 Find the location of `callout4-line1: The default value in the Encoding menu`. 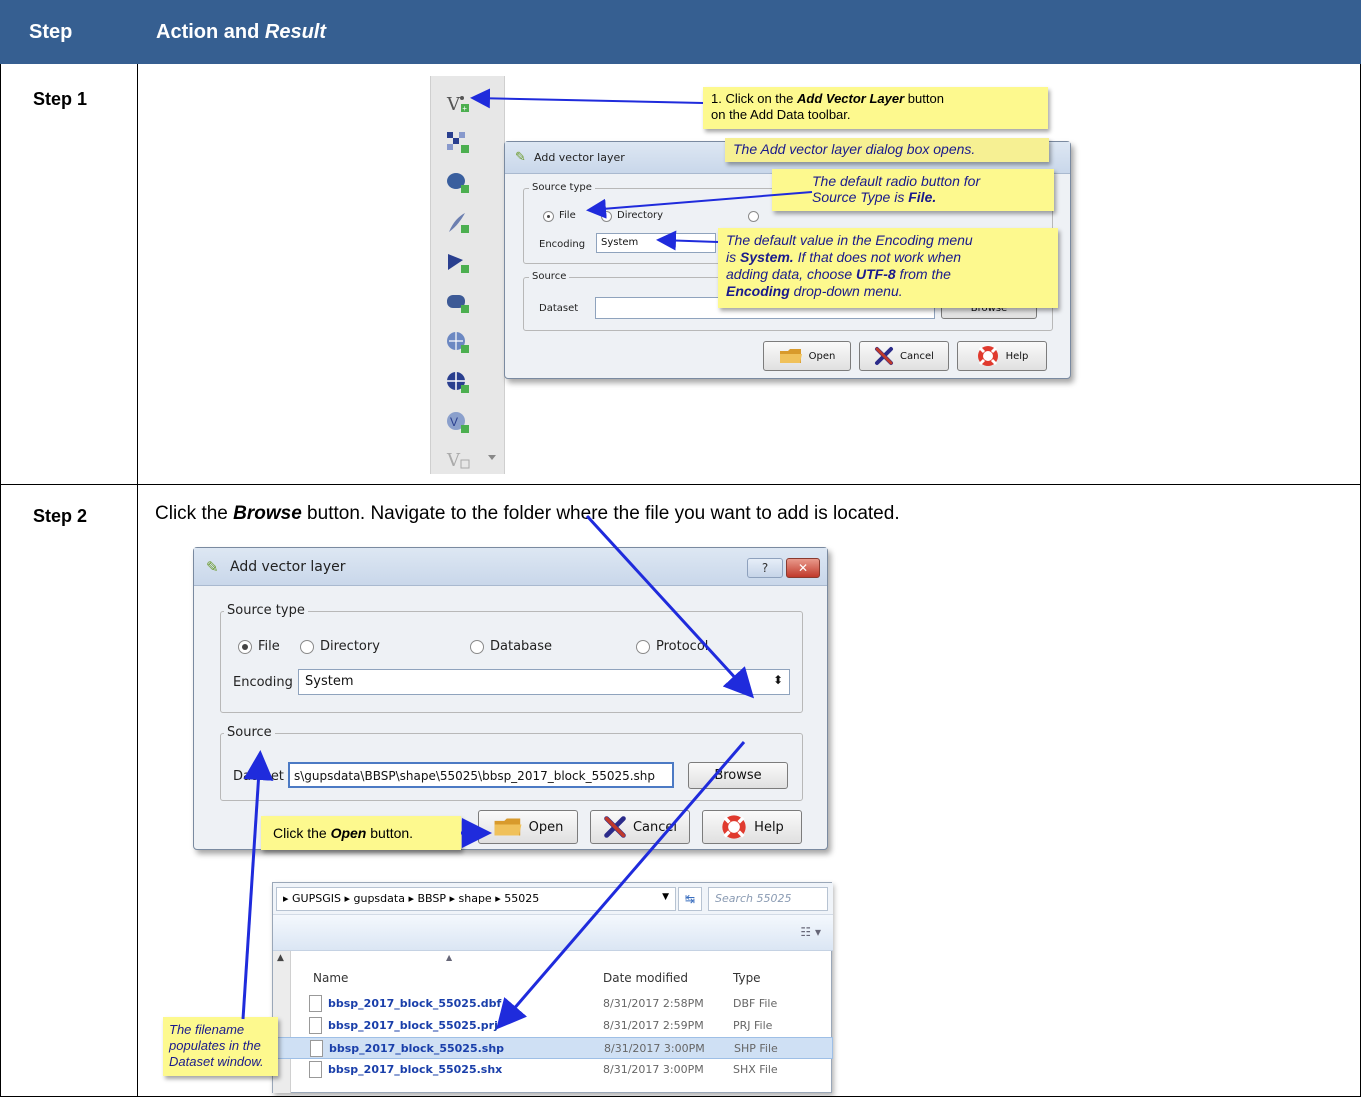

callout4-line1: The default value in the Encoding menu is located at coordinates (849, 240).